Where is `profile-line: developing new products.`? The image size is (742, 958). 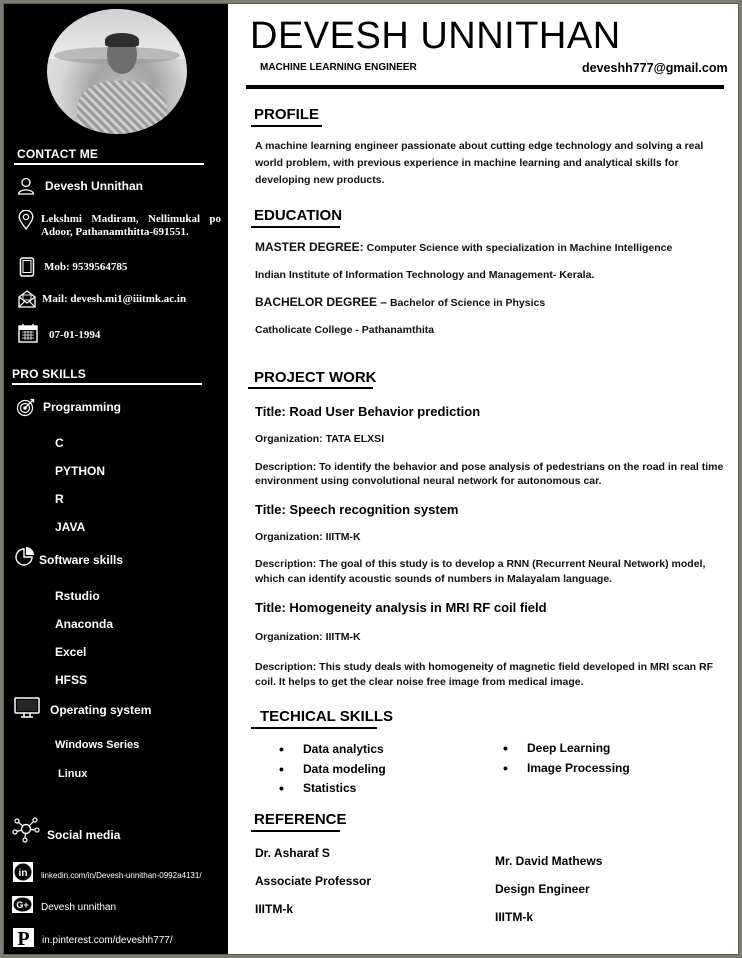 profile-line: developing new products. is located at coordinates (320, 180).